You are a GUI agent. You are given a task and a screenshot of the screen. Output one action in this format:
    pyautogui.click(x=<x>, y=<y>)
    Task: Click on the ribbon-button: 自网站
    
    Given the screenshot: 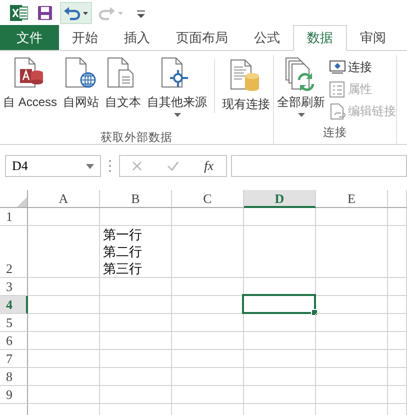 What is the action you would take?
    pyautogui.click(x=81, y=92)
    